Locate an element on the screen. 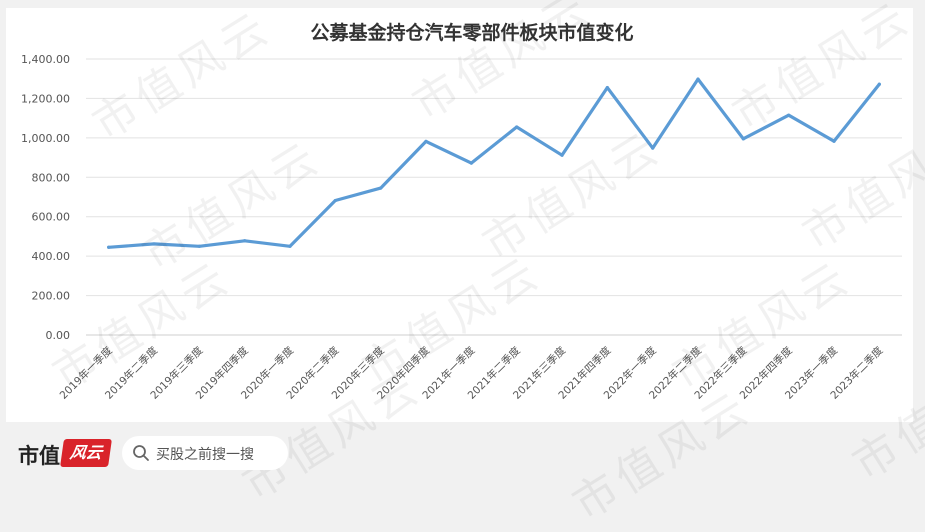 Image resolution: width=925 pixels, height=532 pixels. search-placeholder: 买股之前搜一搜 is located at coordinates (205, 455).